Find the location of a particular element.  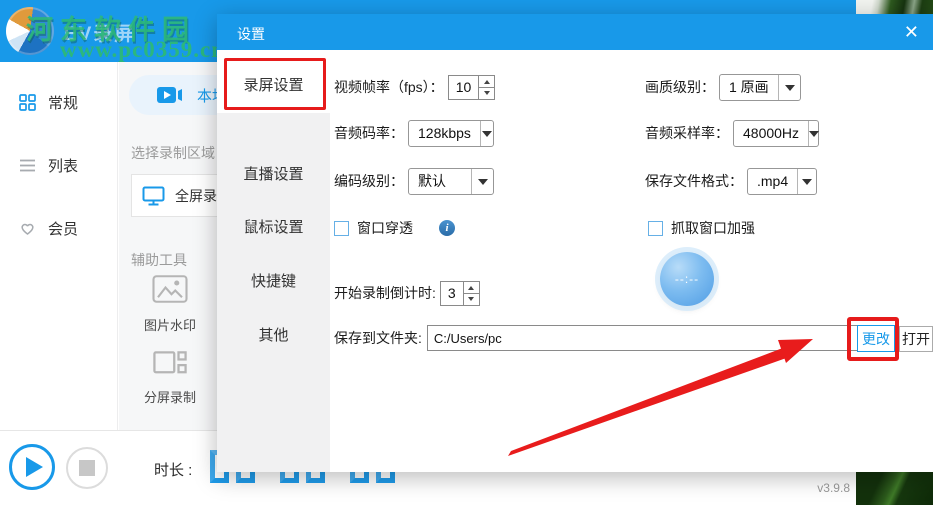

field-save-folder: 保存到文件夹: is located at coordinates (603, 338).